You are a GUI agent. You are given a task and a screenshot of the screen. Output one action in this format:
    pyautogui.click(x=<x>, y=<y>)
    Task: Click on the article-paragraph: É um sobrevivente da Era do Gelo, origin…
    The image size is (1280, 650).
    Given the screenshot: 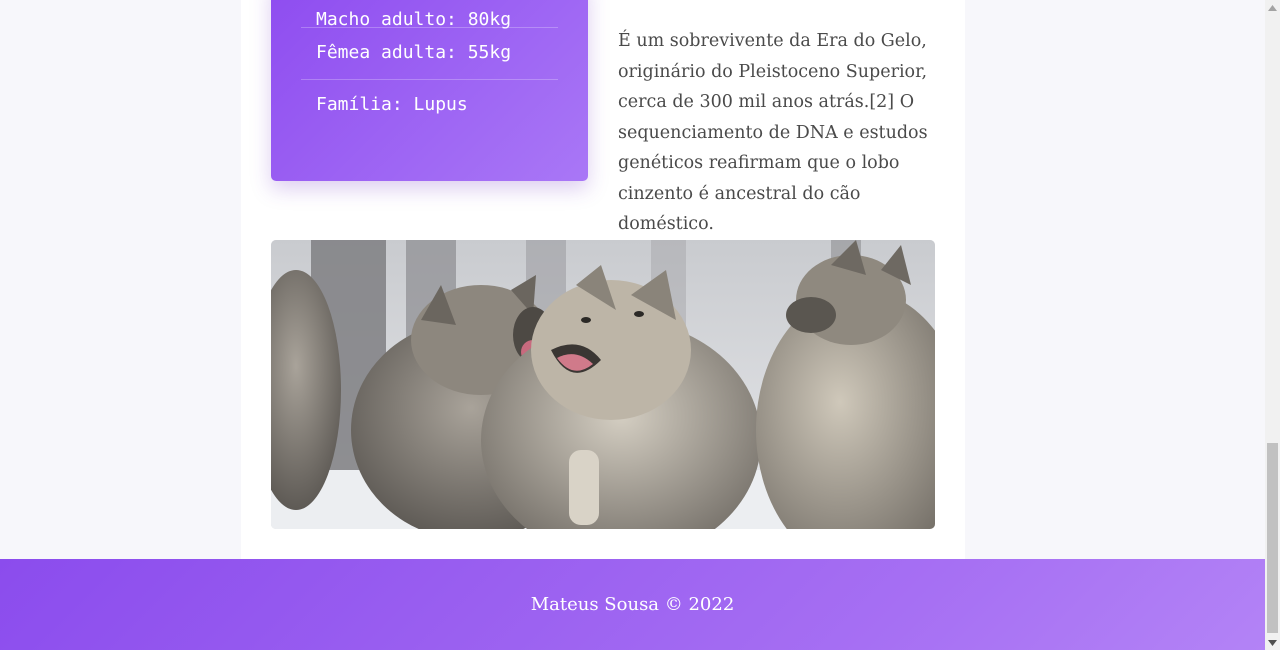 What is the action you would take?
    pyautogui.click(x=773, y=132)
    